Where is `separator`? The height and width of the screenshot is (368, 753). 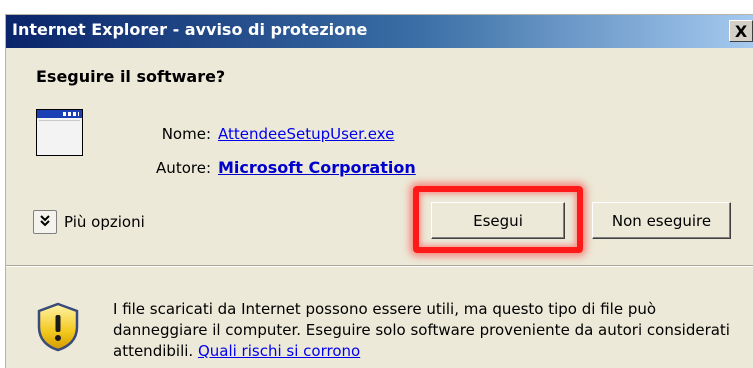
separator is located at coordinates (379, 266).